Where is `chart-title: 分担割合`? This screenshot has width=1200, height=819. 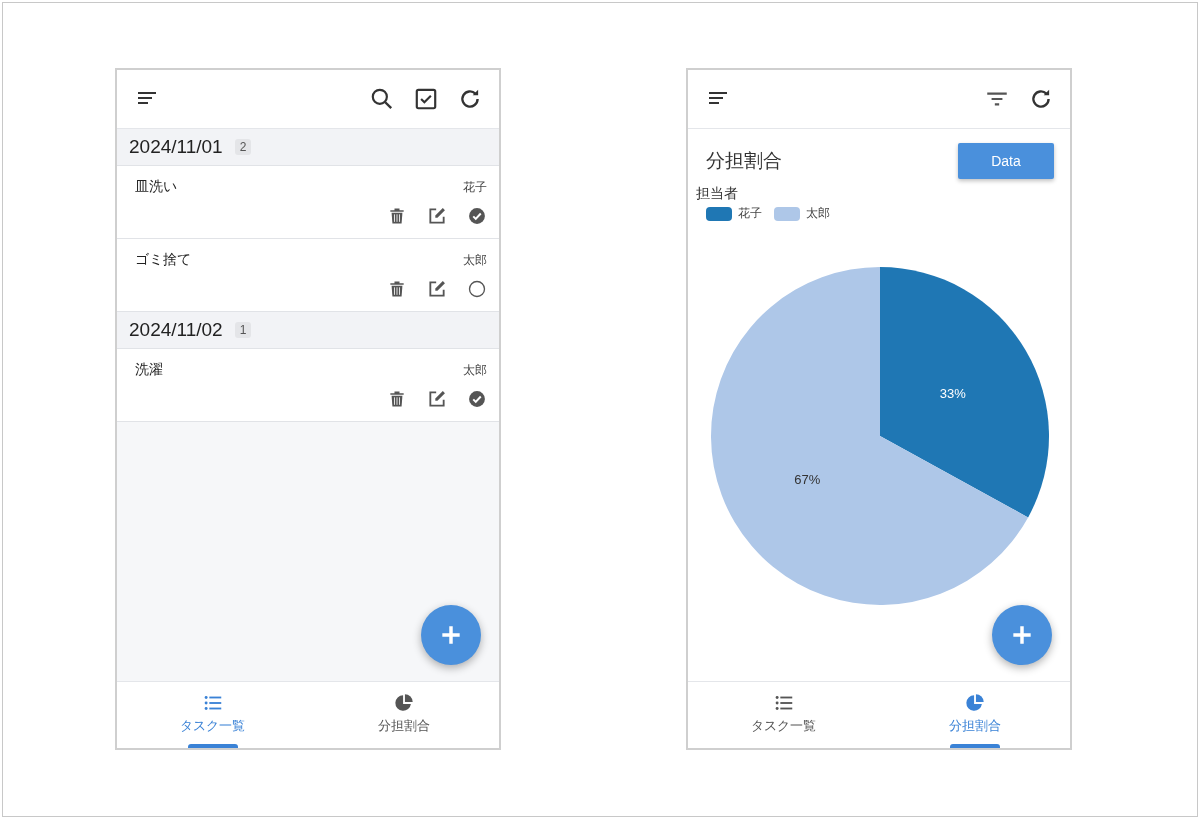
chart-title: 分担割合 is located at coordinates (744, 161).